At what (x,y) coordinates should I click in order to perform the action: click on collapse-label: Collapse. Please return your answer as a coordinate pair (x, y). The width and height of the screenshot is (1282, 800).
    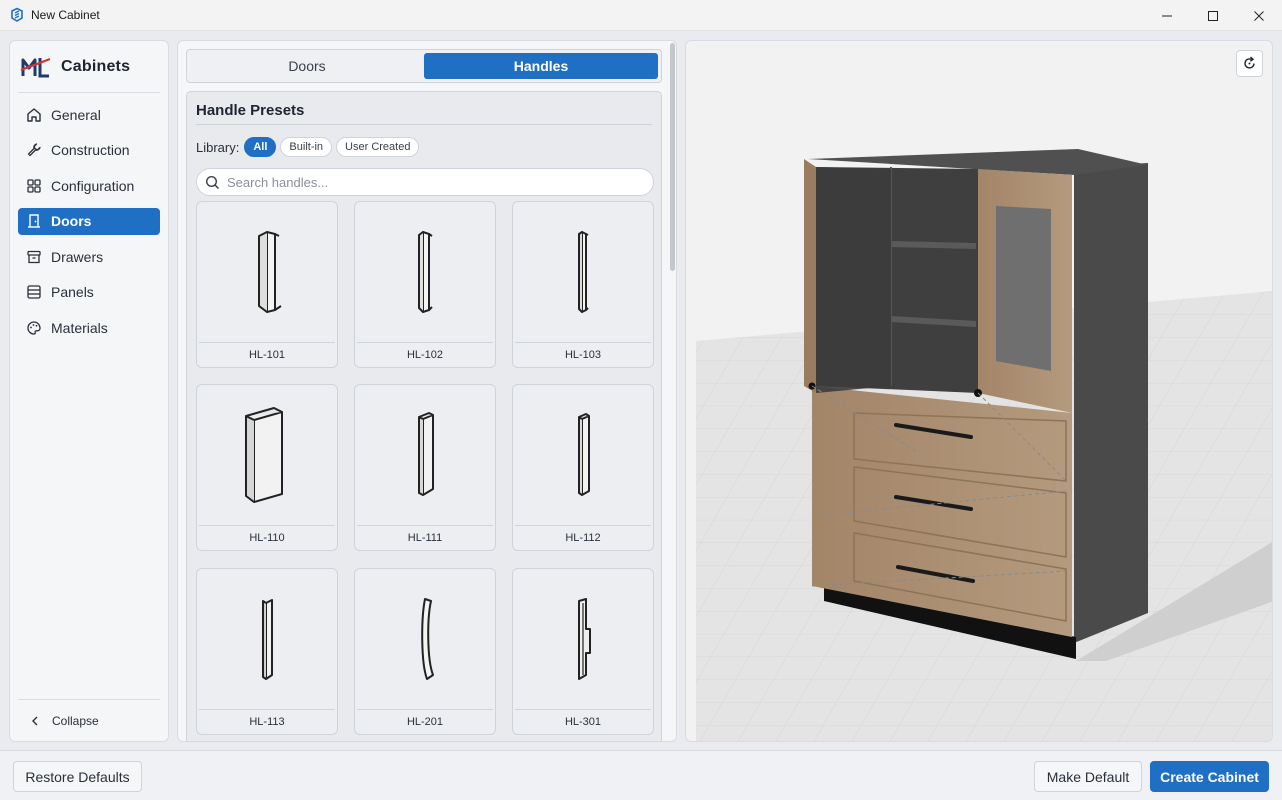
    Looking at the image, I should click on (75, 720).